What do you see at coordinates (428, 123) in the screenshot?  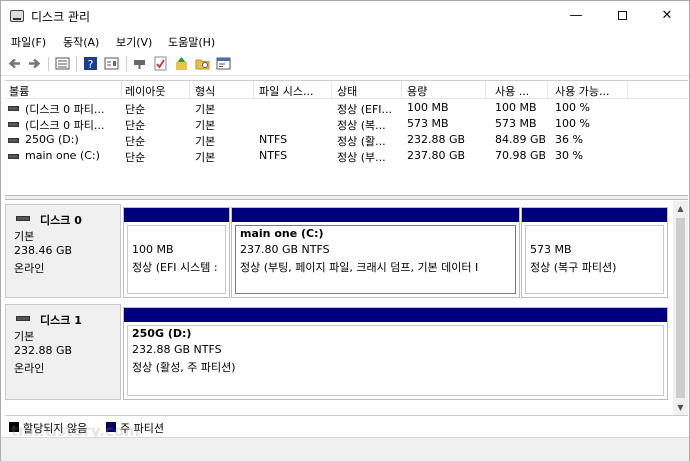 I see `cell-capacity: 573 MB` at bounding box center [428, 123].